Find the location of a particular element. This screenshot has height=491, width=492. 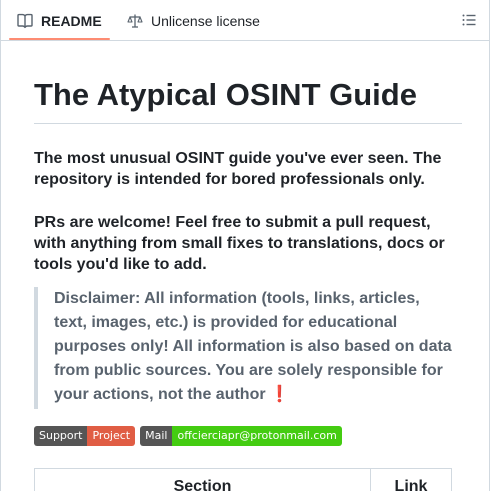

tab-license: Unlicense license is located at coordinates (193, 20).